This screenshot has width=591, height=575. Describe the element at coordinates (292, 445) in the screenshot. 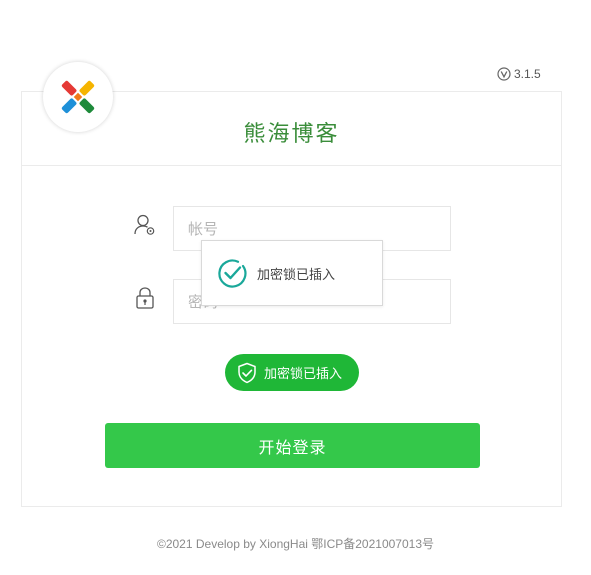

I see `login-button: 开始登录` at that location.